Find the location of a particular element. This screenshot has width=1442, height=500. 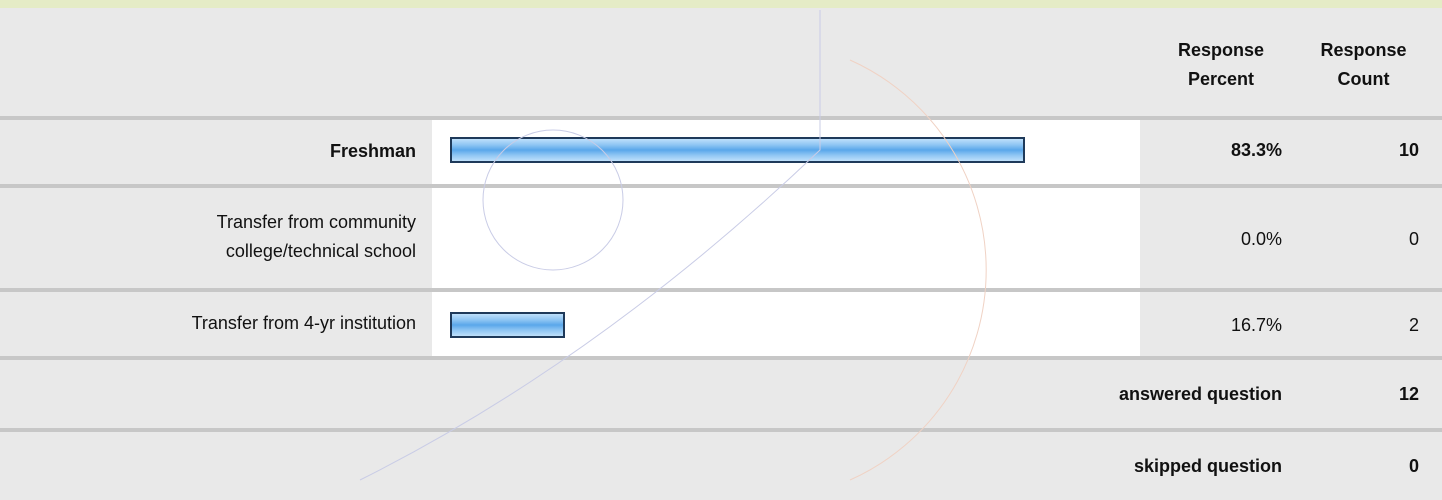

header-response-count: Response Count is located at coordinates (1363, 65).